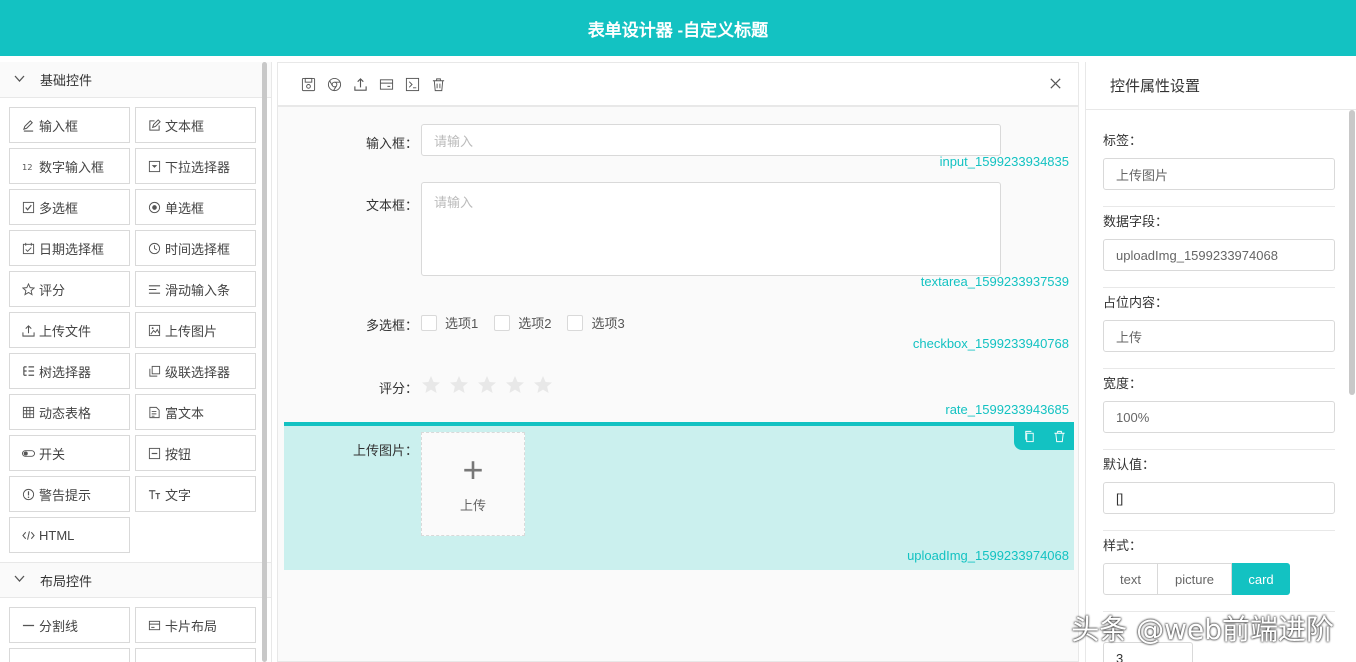  What do you see at coordinates (1136, 221) in the screenshot?
I see `prop-name: 数据字段：` at bounding box center [1136, 221].